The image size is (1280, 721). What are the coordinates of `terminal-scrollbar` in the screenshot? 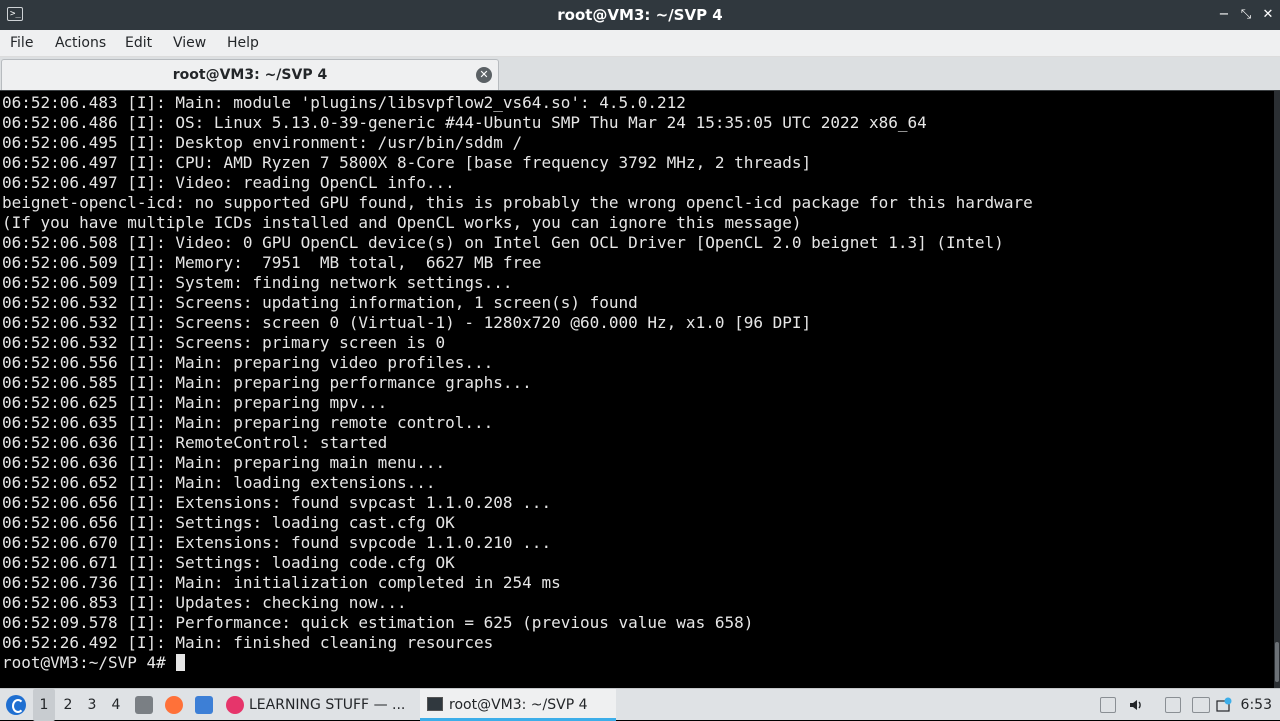 It's located at (1277, 389).